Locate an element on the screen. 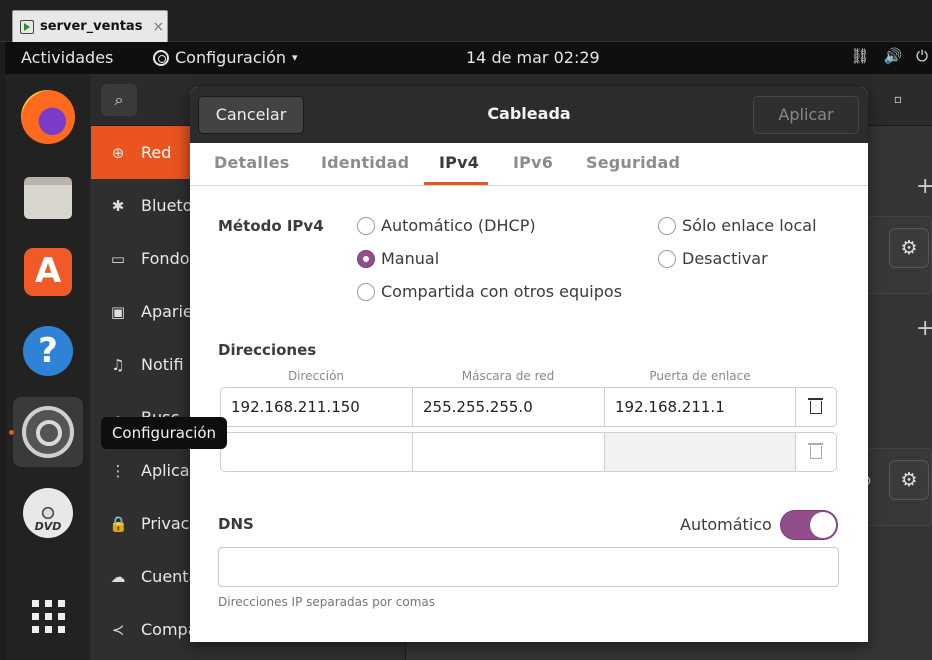  app-menu: Configuración ▾ is located at coordinates (225, 57).